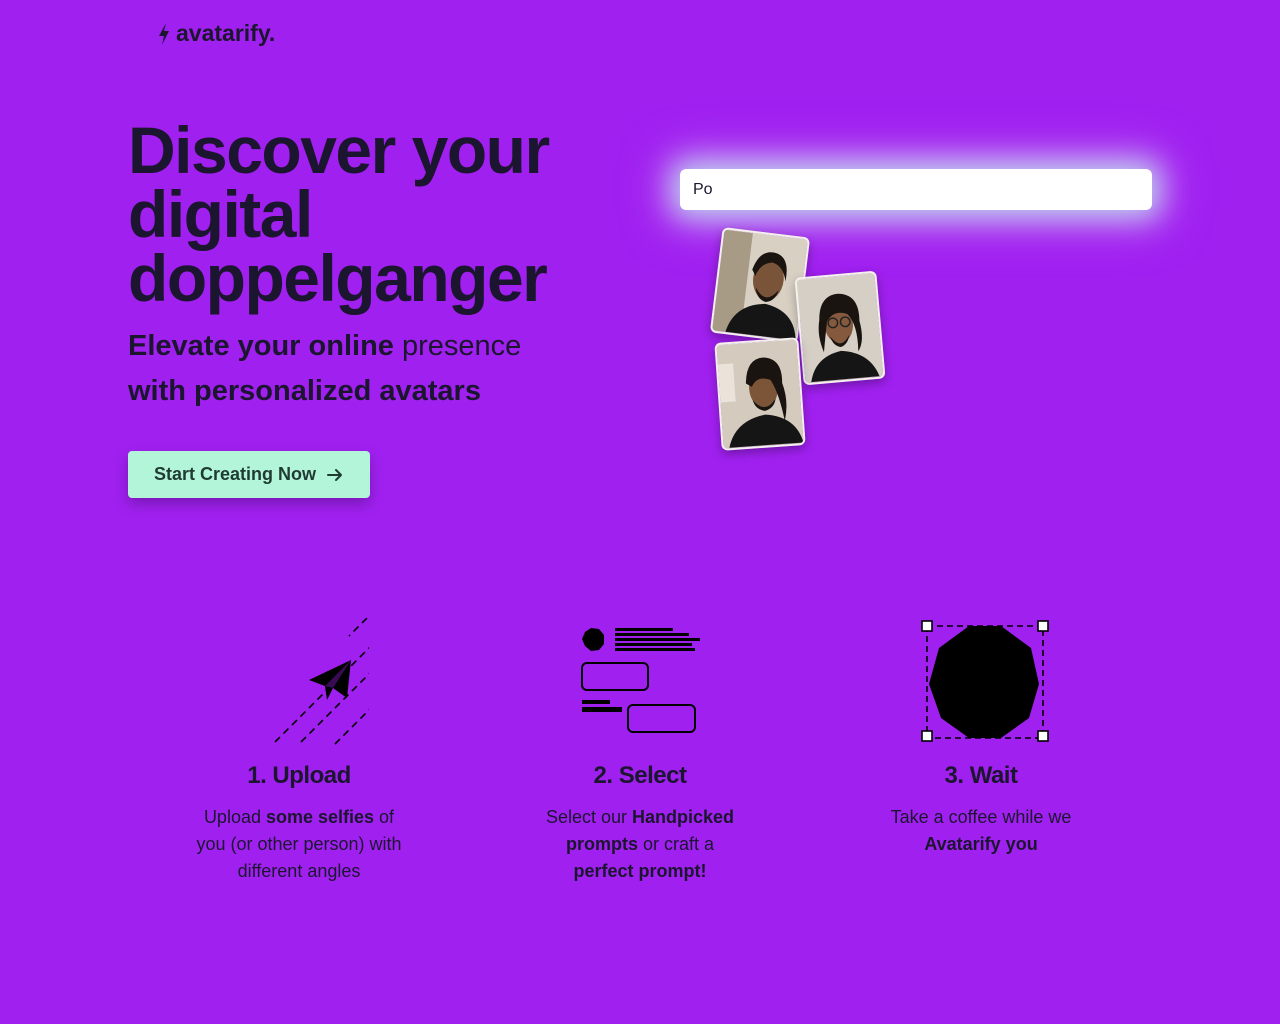 This screenshot has width=1280, height=1024. What do you see at coordinates (339, 214) in the screenshot?
I see `hero-title: Discover your digital doppelganger` at bounding box center [339, 214].